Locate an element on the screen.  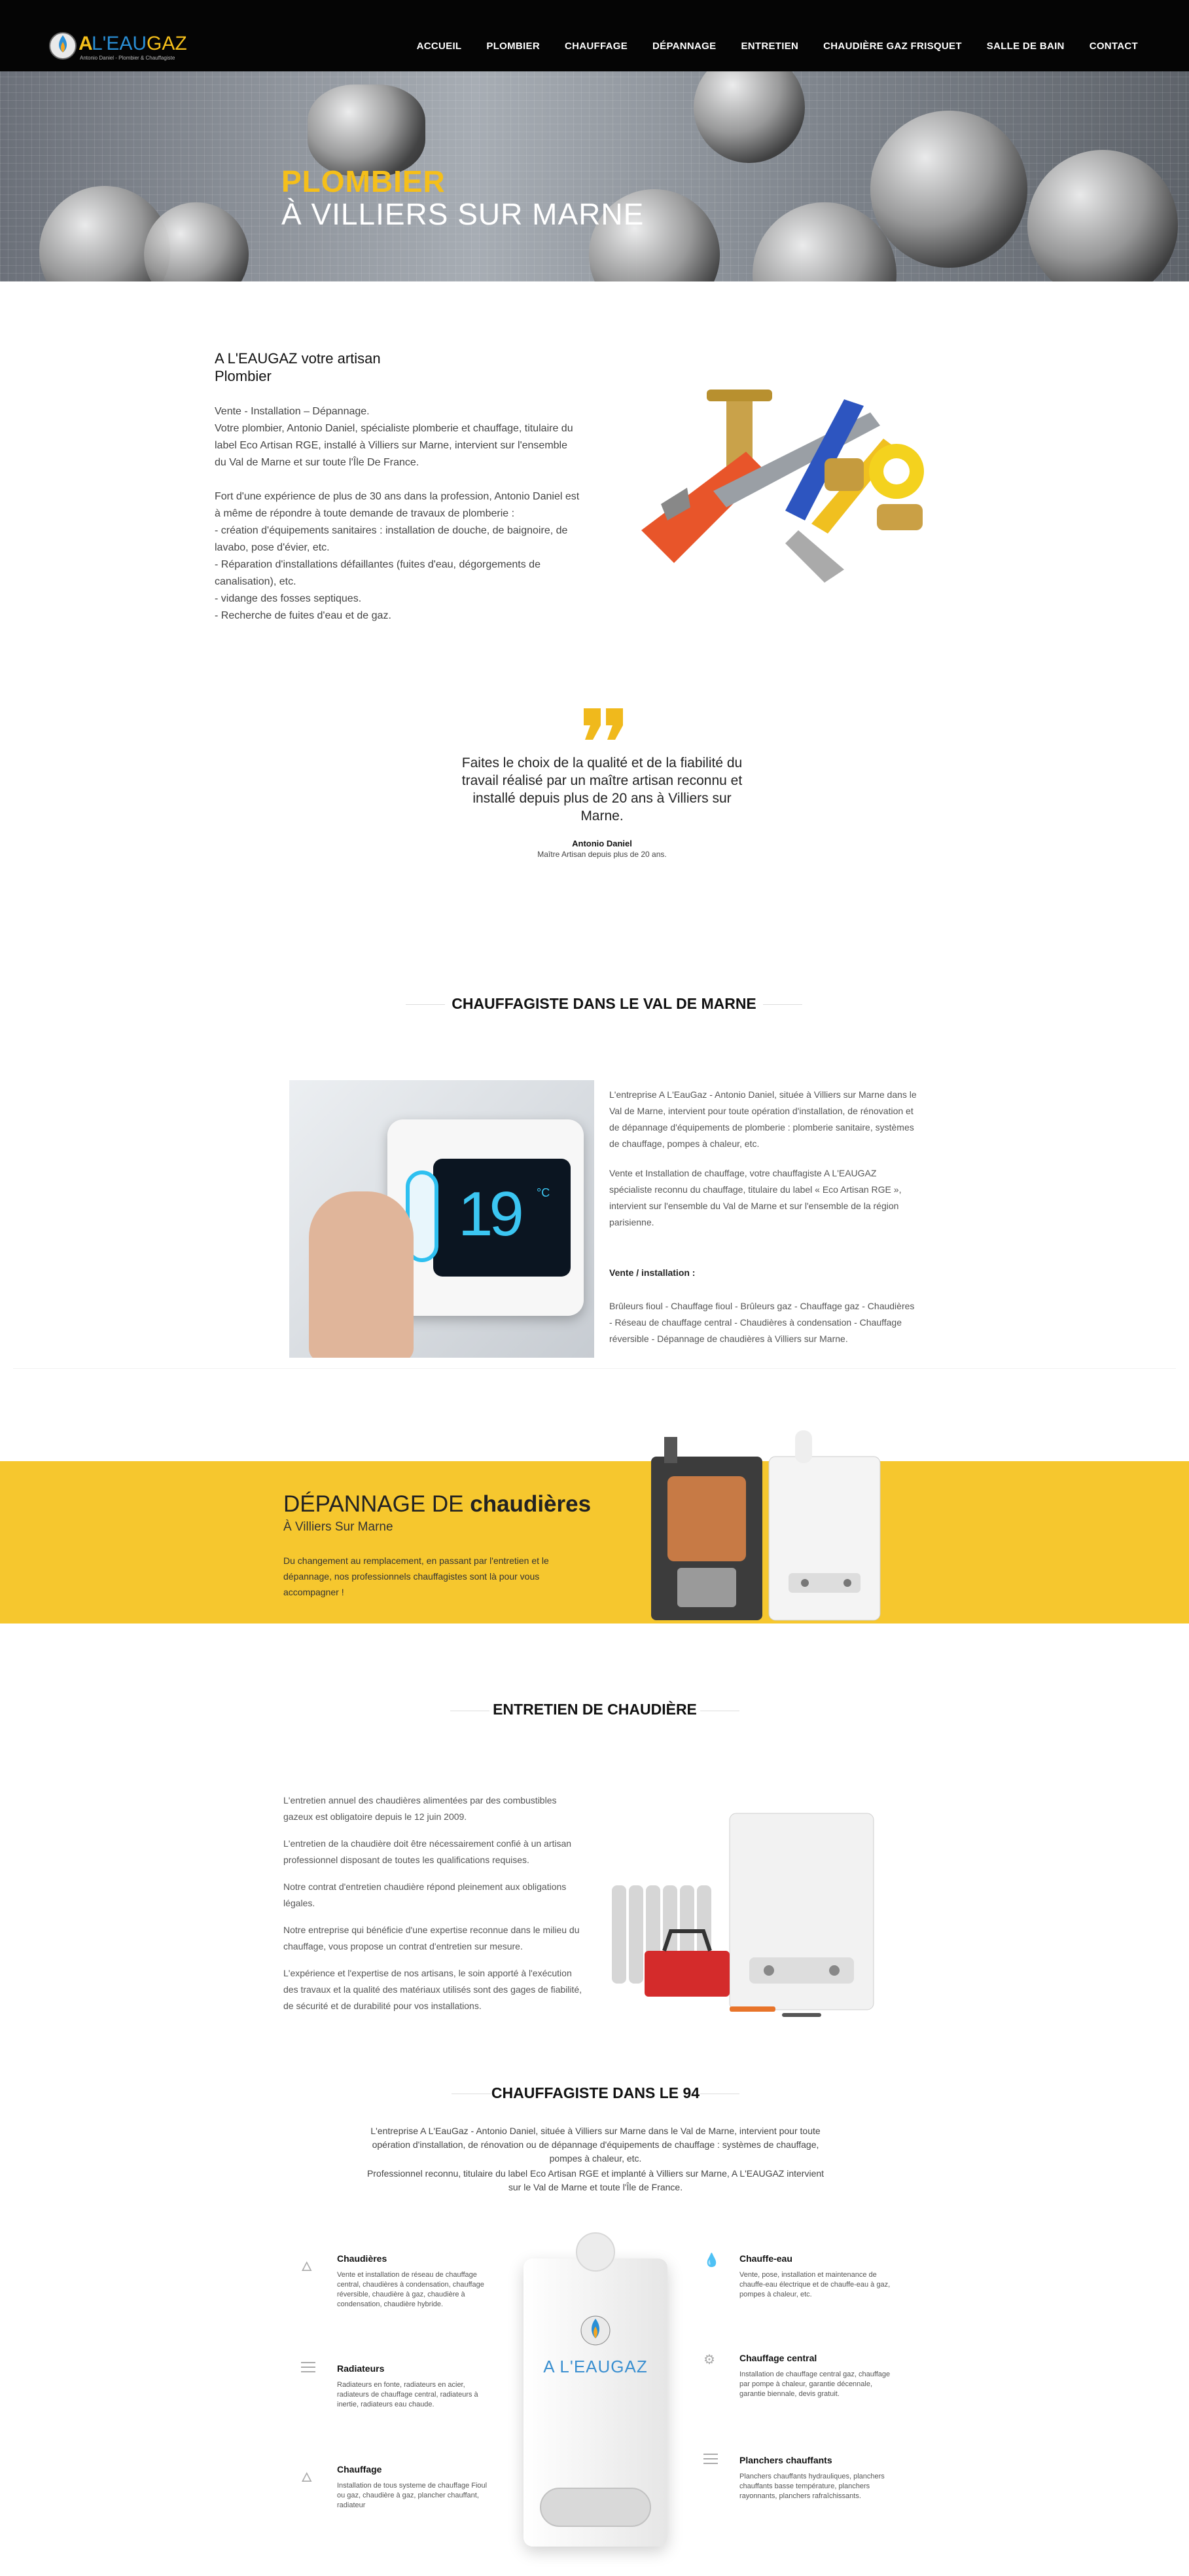
section-title-entretien: ENTRETIEN DE CHAUDIÈRE is located at coordinates (595, 1709).